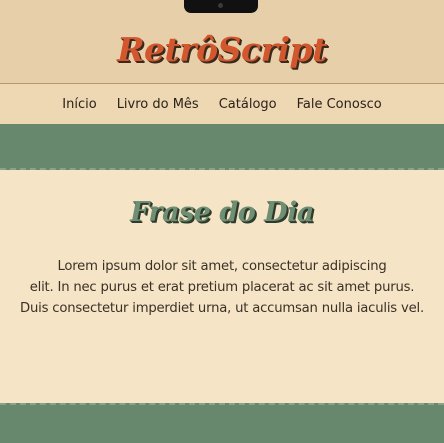 This screenshot has height=443, width=444. Describe the element at coordinates (222, 212) in the screenshot. I see `quote-title: Frase do Dia` at that location.